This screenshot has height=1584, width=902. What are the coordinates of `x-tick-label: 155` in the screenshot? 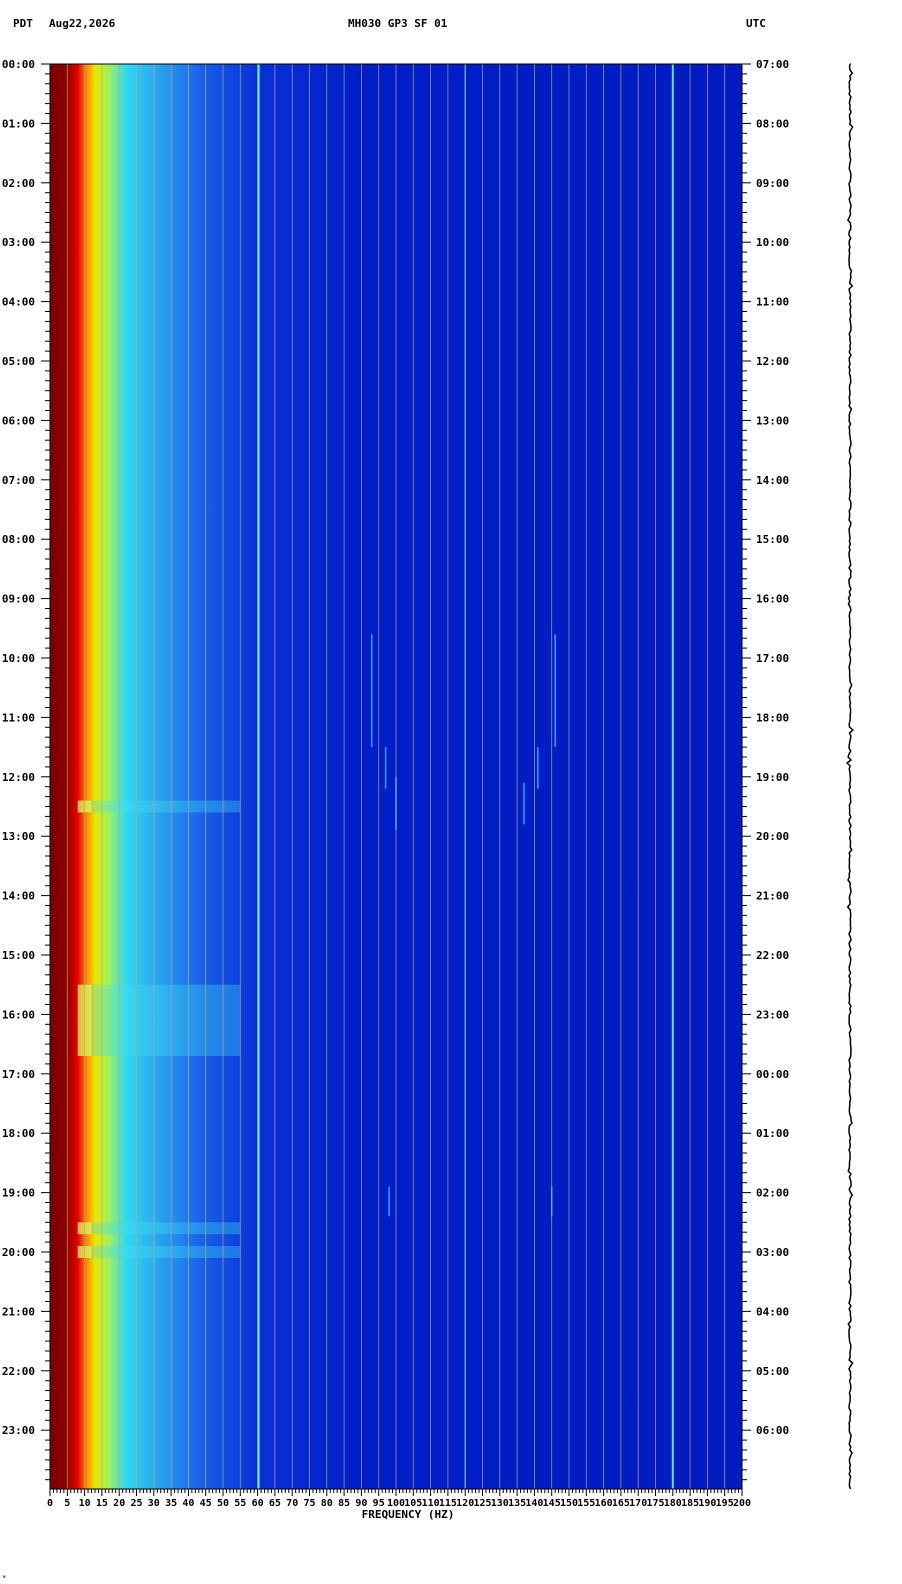 It's located at (586, 1503).